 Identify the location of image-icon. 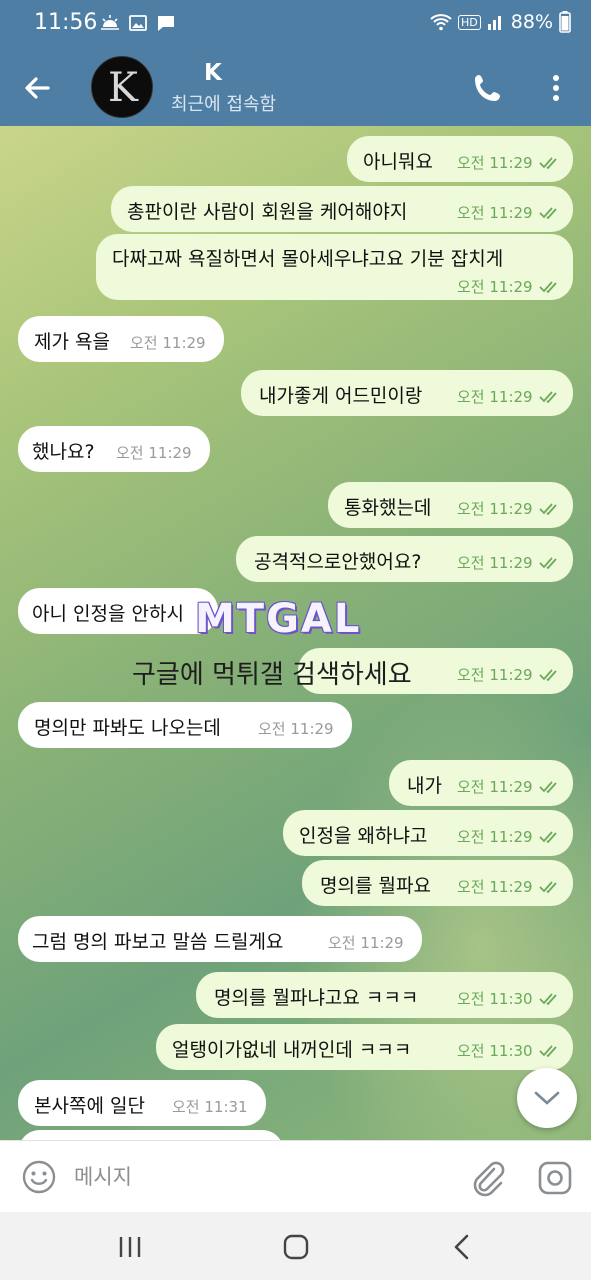
(138, 23).